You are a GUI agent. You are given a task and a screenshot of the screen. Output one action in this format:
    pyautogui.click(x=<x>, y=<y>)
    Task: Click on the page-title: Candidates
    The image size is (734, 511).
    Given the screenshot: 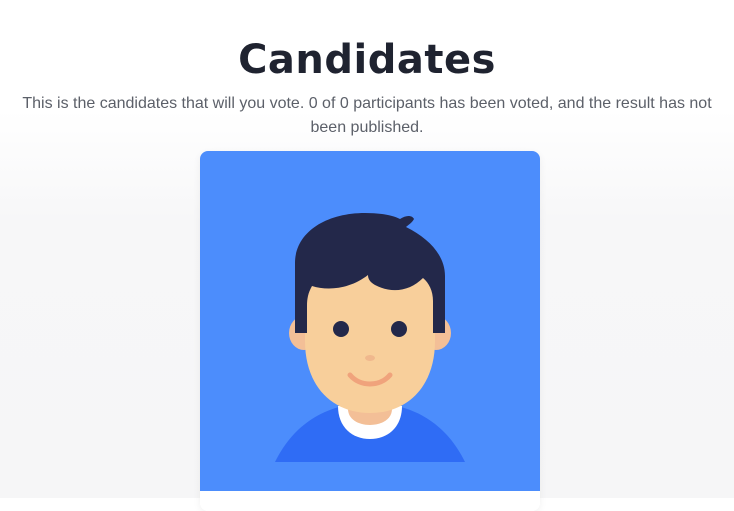 What is the action you would take?
    pyautogui.click(x=367, y=59)
    